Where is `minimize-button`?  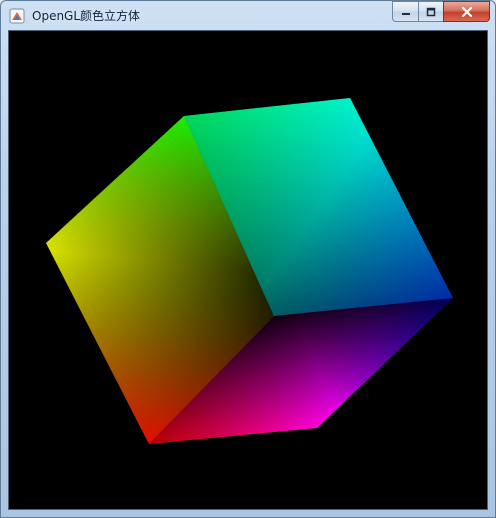
minimize-button is located at coordinates (405, 11).